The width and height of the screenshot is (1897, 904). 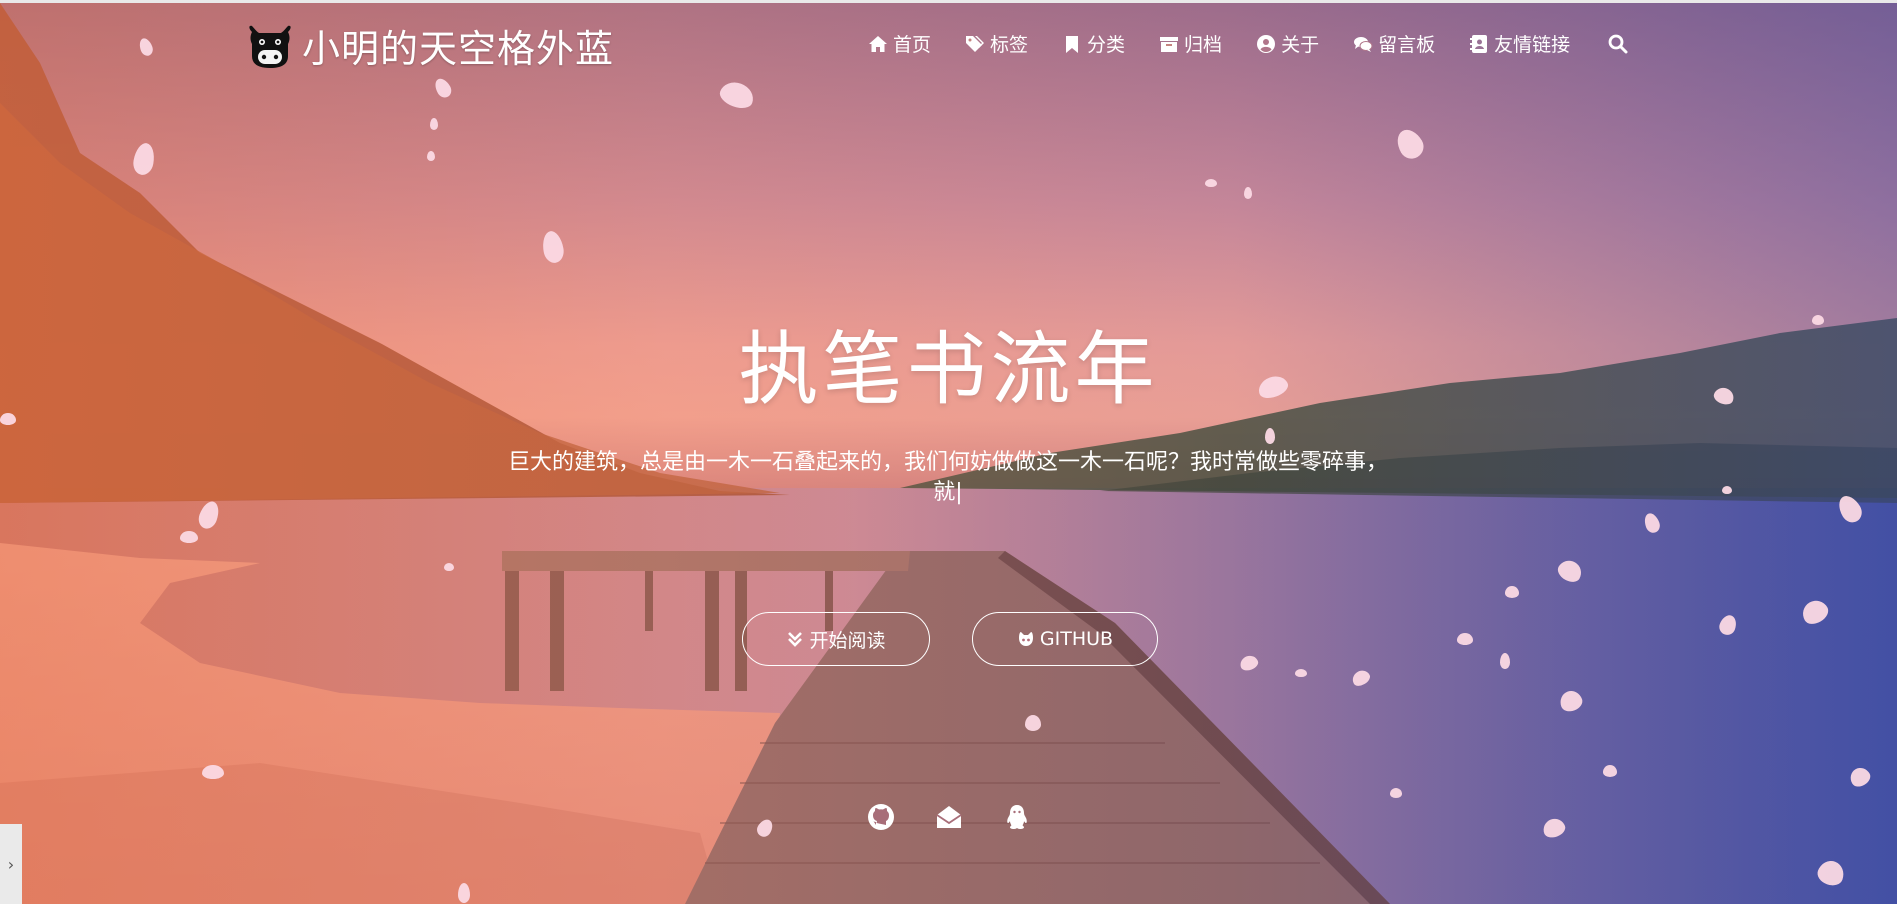 I want to click on nav-item-friend-links: 友情链接, so click(x=1519, y=43).